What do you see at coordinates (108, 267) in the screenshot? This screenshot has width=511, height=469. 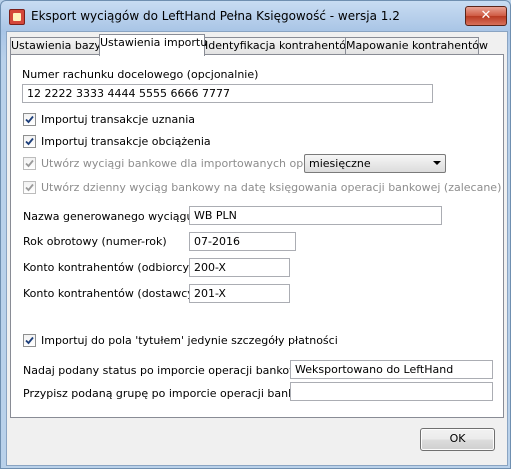 I see `receivers-account-label: Konto kontrahentów (odbiorcy)` at bounding box center [108, 267].